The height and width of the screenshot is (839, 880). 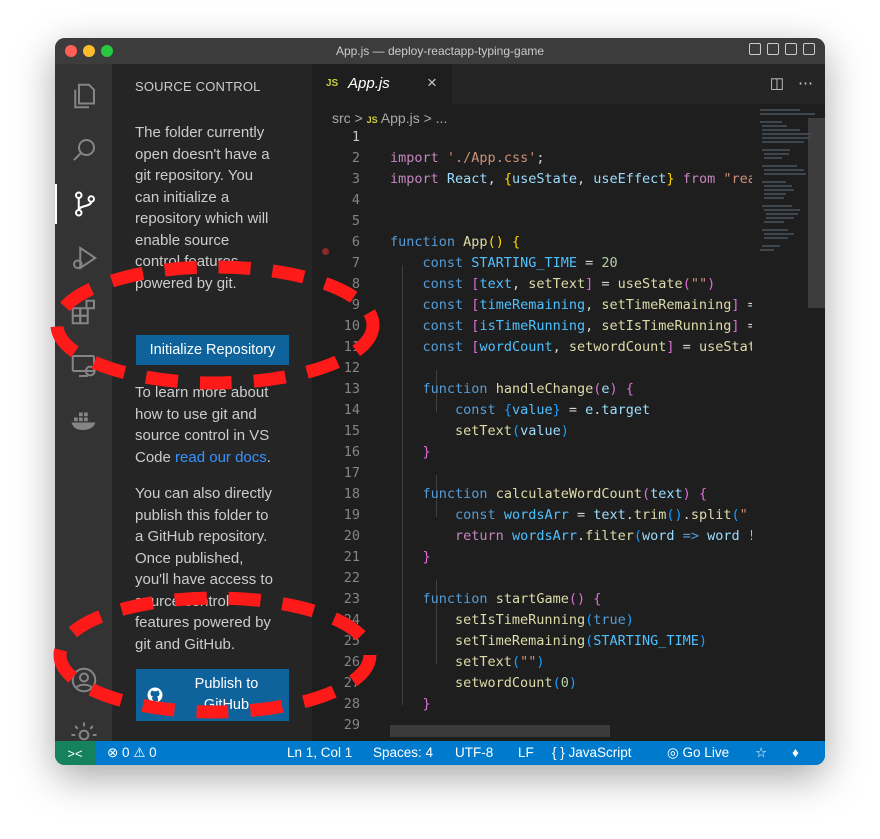 What do you see at coordinates (553, 410) in the screenshot?
I see `code-text: const {value} = e.target` at bounding box center [553, 410].